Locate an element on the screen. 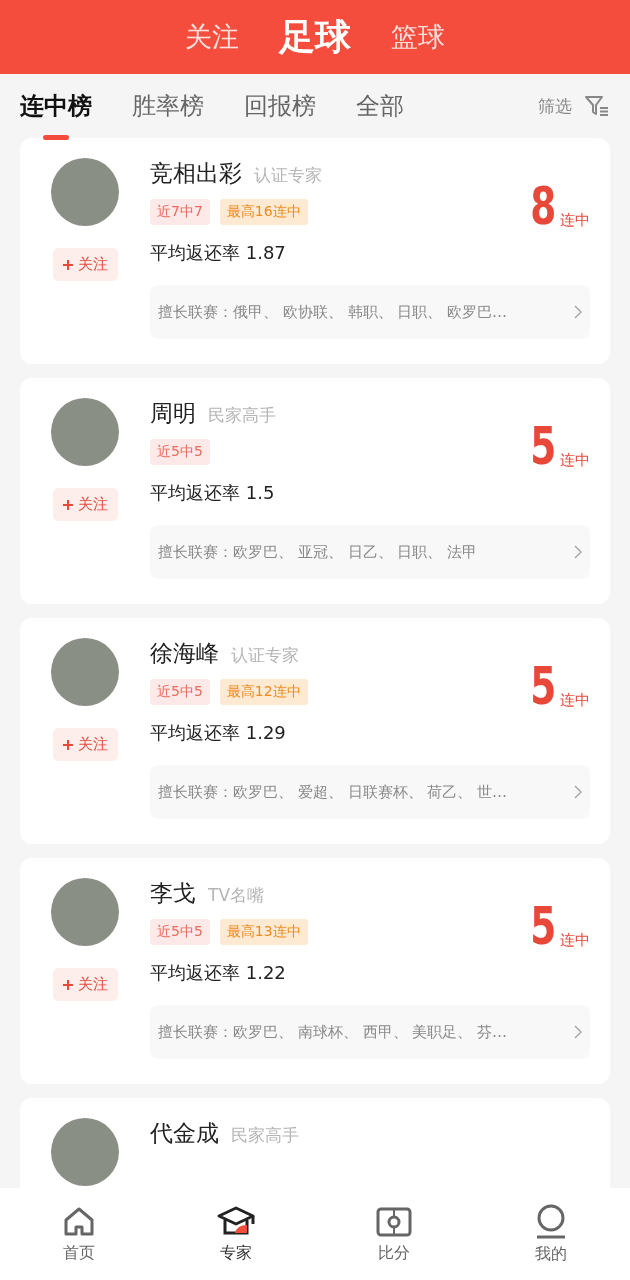 The image size is (630, 1280). nav-item: 我的 is located at coordinates (551, 1234).